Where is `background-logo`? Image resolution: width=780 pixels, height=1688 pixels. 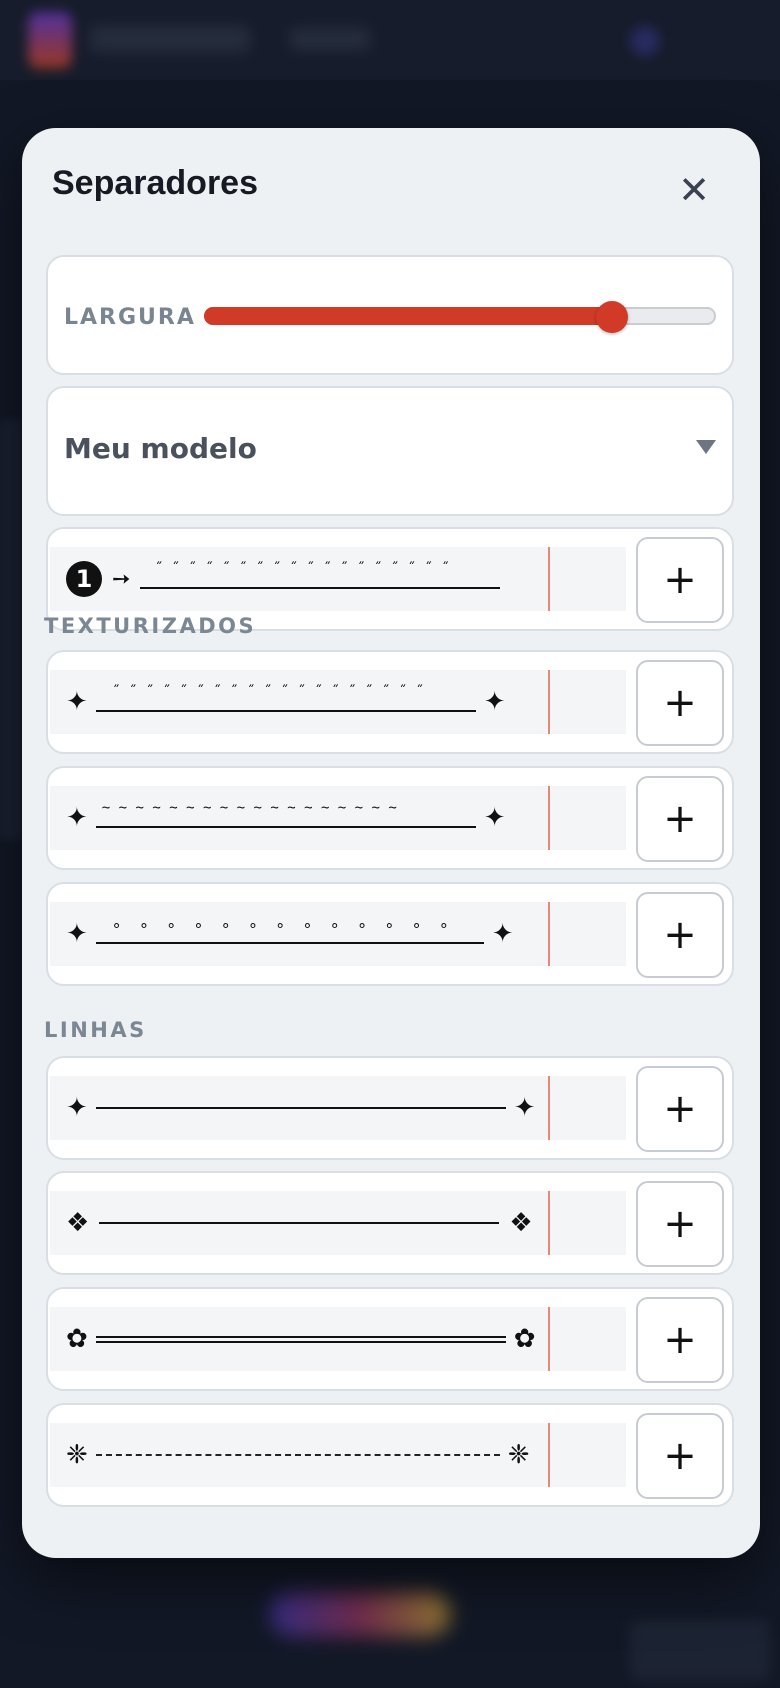 background-logo is located at coordinates (50, 40).